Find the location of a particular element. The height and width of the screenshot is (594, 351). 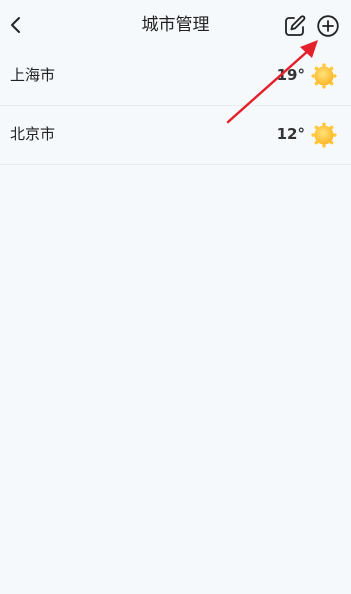

edit-icon is located at coordinates (295, 25).